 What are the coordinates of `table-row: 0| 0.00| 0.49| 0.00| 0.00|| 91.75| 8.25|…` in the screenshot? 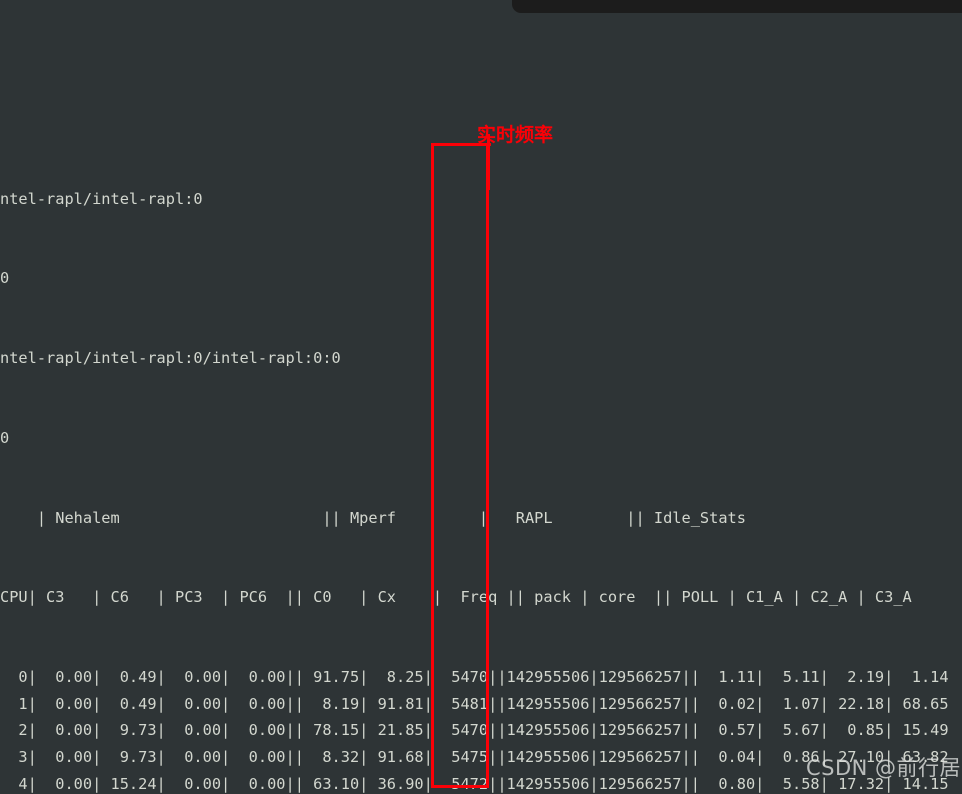 It's located at (474, 677).